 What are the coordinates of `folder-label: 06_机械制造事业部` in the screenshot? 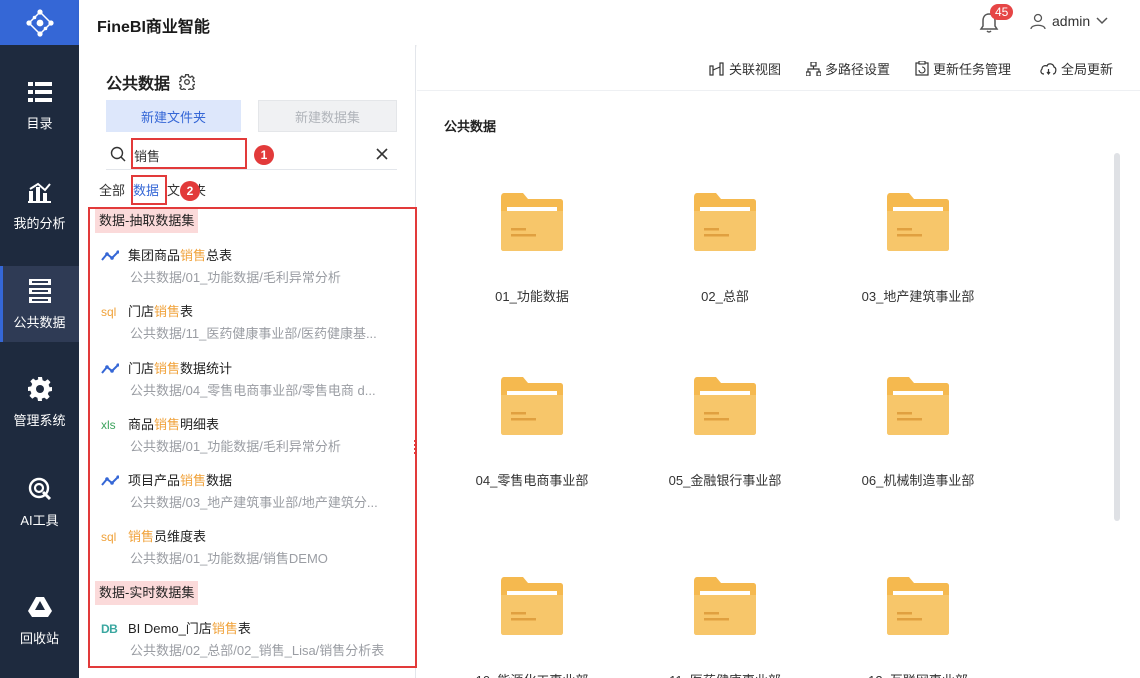 It's located at (918, 480).